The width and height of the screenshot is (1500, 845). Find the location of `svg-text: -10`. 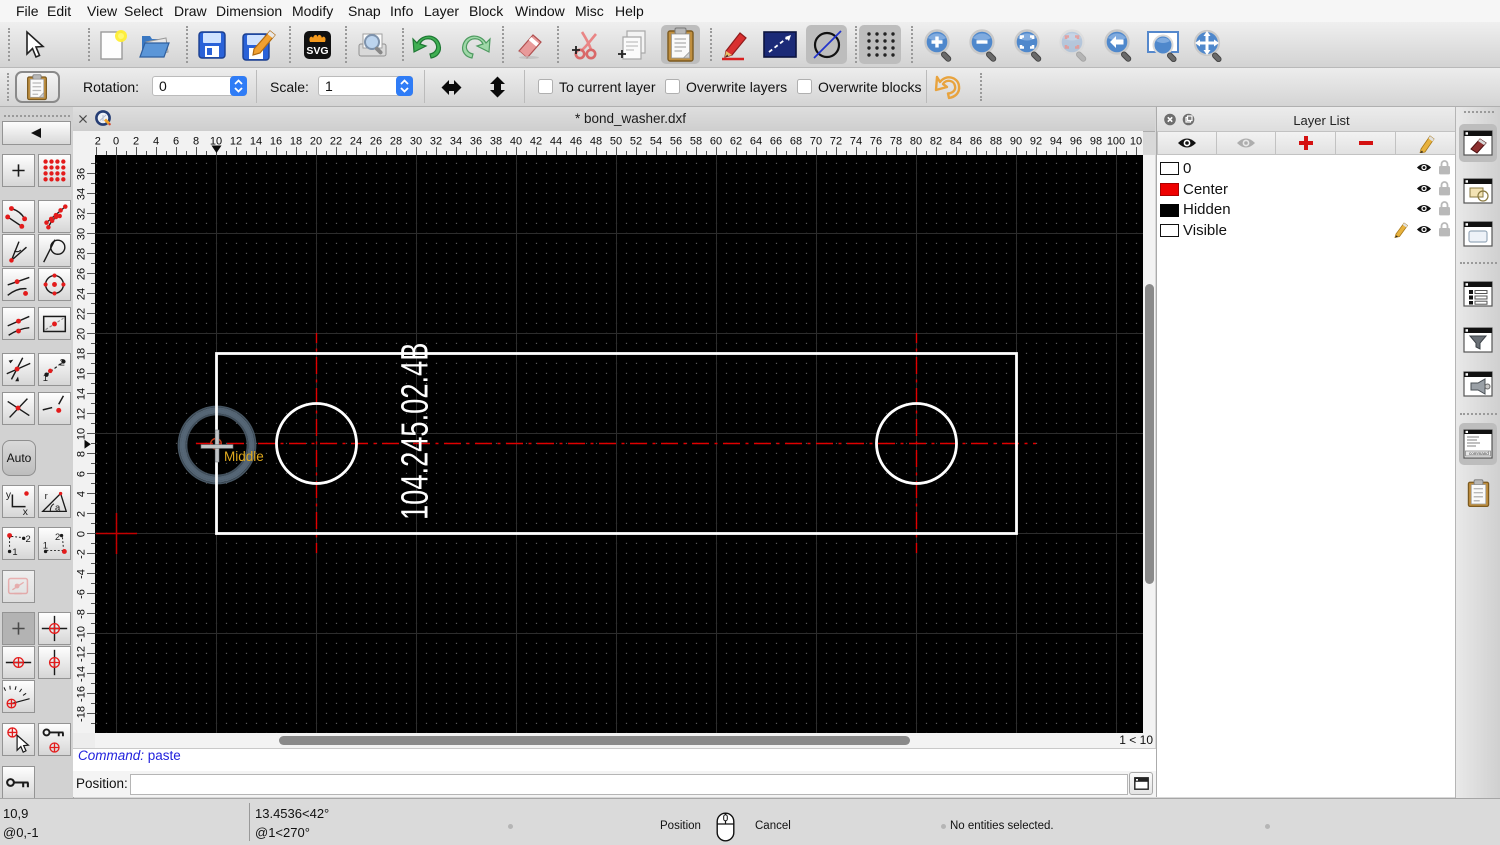

svg-text: -10 is located at coordinates (82, 634).